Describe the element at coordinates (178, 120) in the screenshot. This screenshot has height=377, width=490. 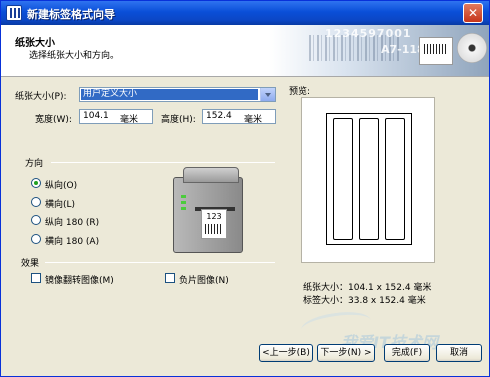
I see `height-label: 高度(H):` at that location.